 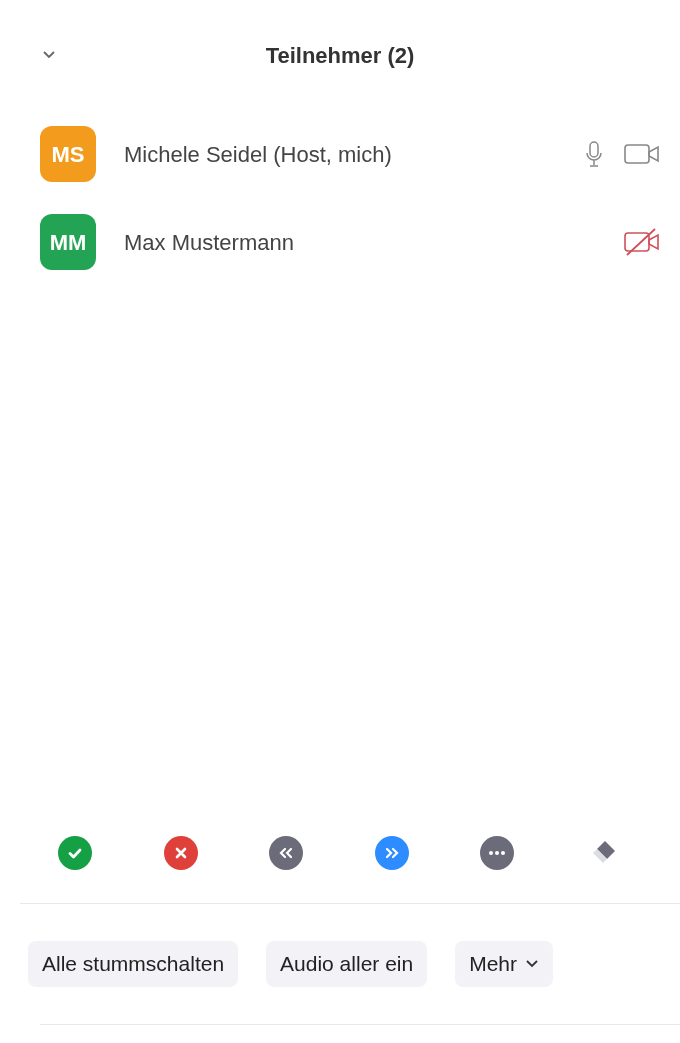 I want to click on action-button: Audio aller ein, so click(x=347, y=964).